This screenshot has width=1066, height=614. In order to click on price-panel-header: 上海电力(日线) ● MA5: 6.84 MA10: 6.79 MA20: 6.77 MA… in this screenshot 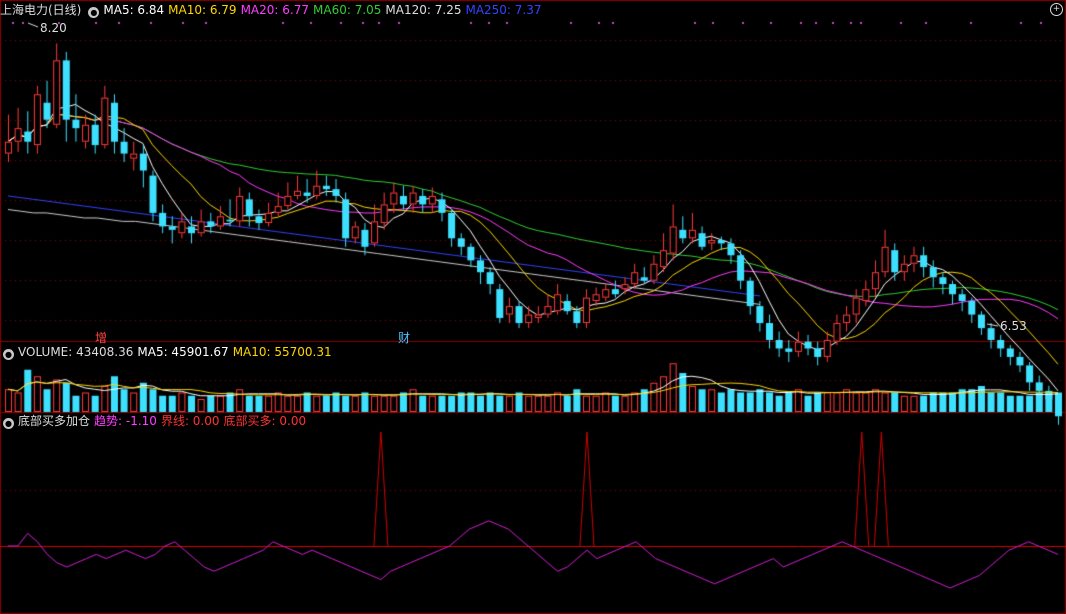, I will do `click(273, 10)`.